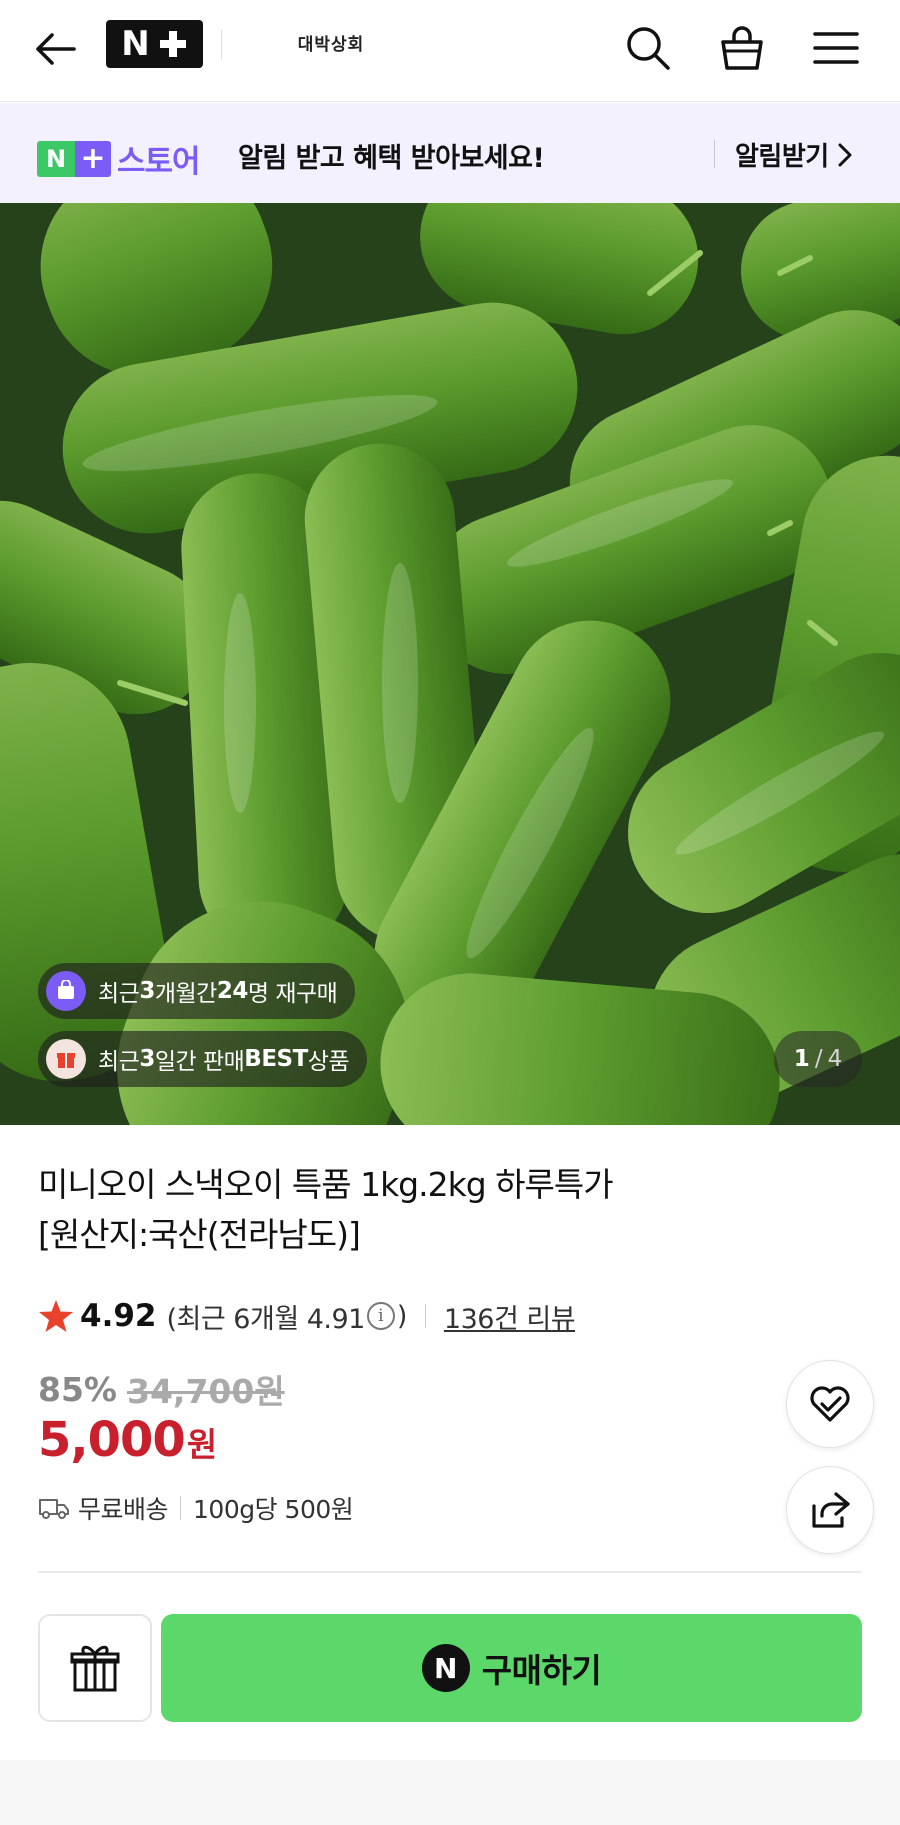 The height and width of the screenshot is (1825, 900). I want to click on repurchase-months: 3, so click(147, 991).